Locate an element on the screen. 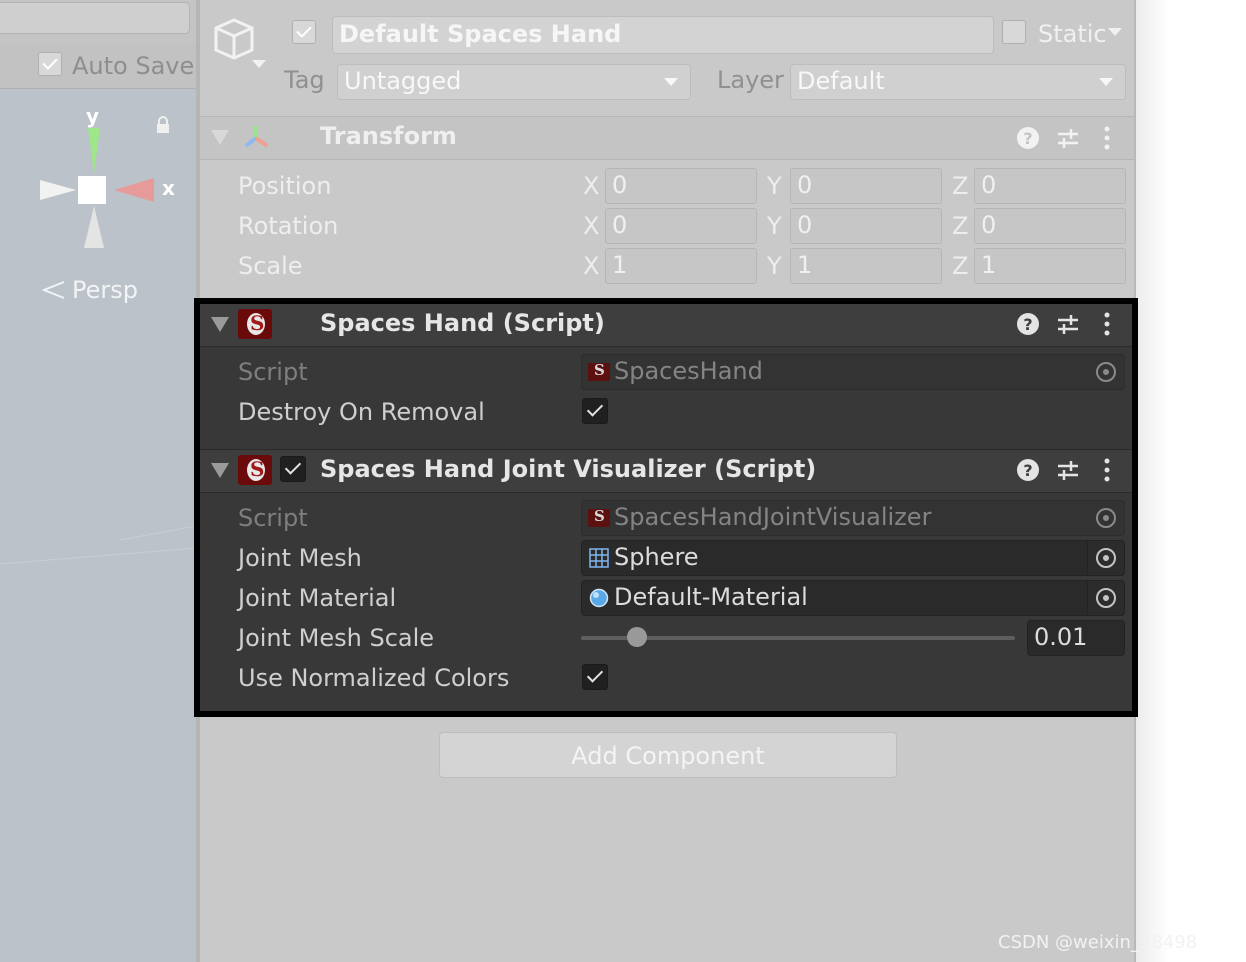 The image size is (1246, 962). transform-foldout-icon is located at coordinates (220, 137).